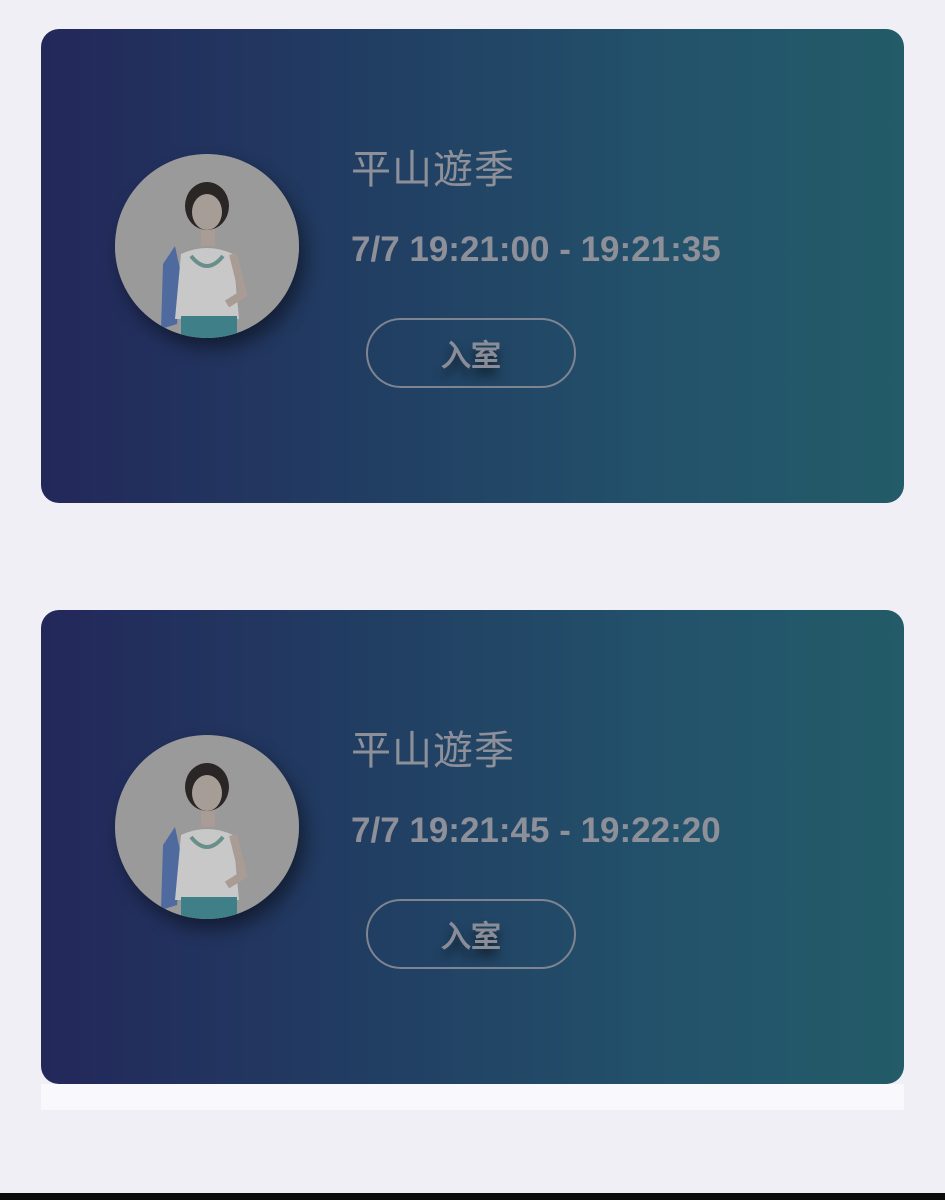 The width and height of the screenshot is (945, 1200). Describe the element at coordinates (536, 249) in the screenshot. I see `session-time: 7/7 19:21:00 - 19:21:35` at that location.